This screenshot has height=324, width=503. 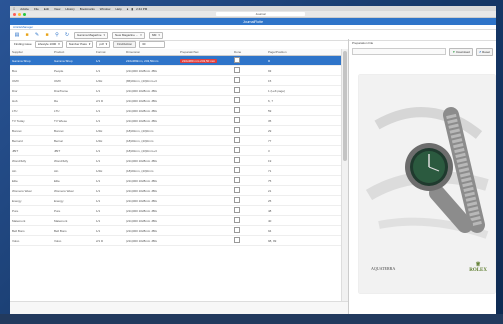 I want to click on table-row: Volvo Volvo 2/1 D (211)000 1028mm JBG 98, 99, so click(x=176, y=240).